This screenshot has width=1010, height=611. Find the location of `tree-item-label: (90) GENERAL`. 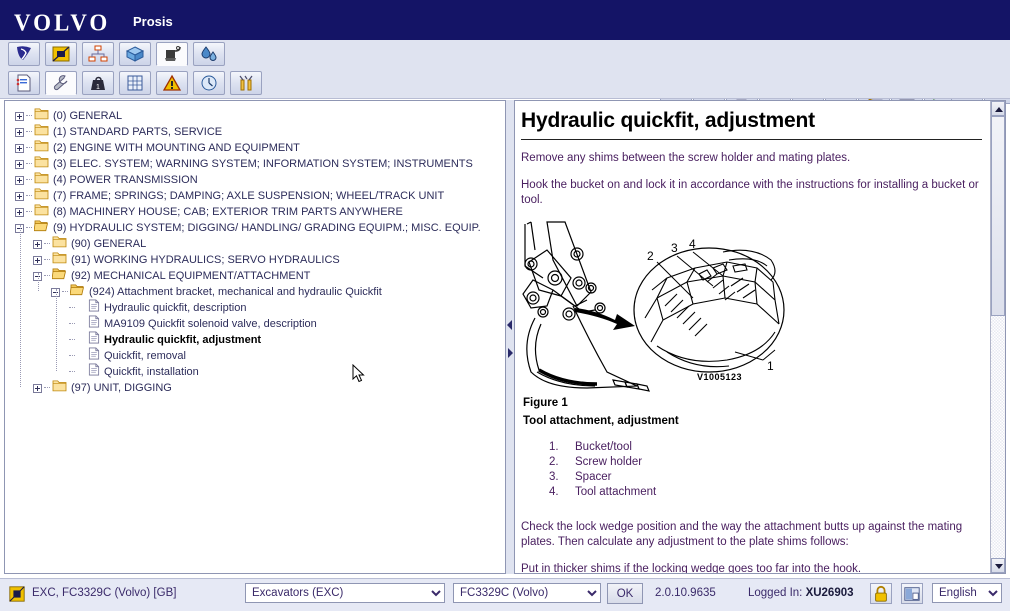

tree-item-label: (90) GENERAL is located at coordinates (109, 244).